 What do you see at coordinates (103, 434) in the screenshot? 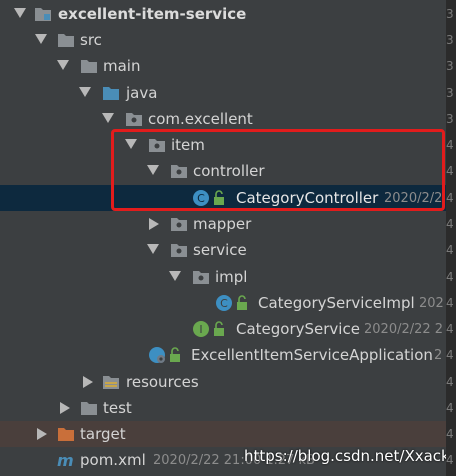
I see `tree-label: target` at bounding box center [103, 434].